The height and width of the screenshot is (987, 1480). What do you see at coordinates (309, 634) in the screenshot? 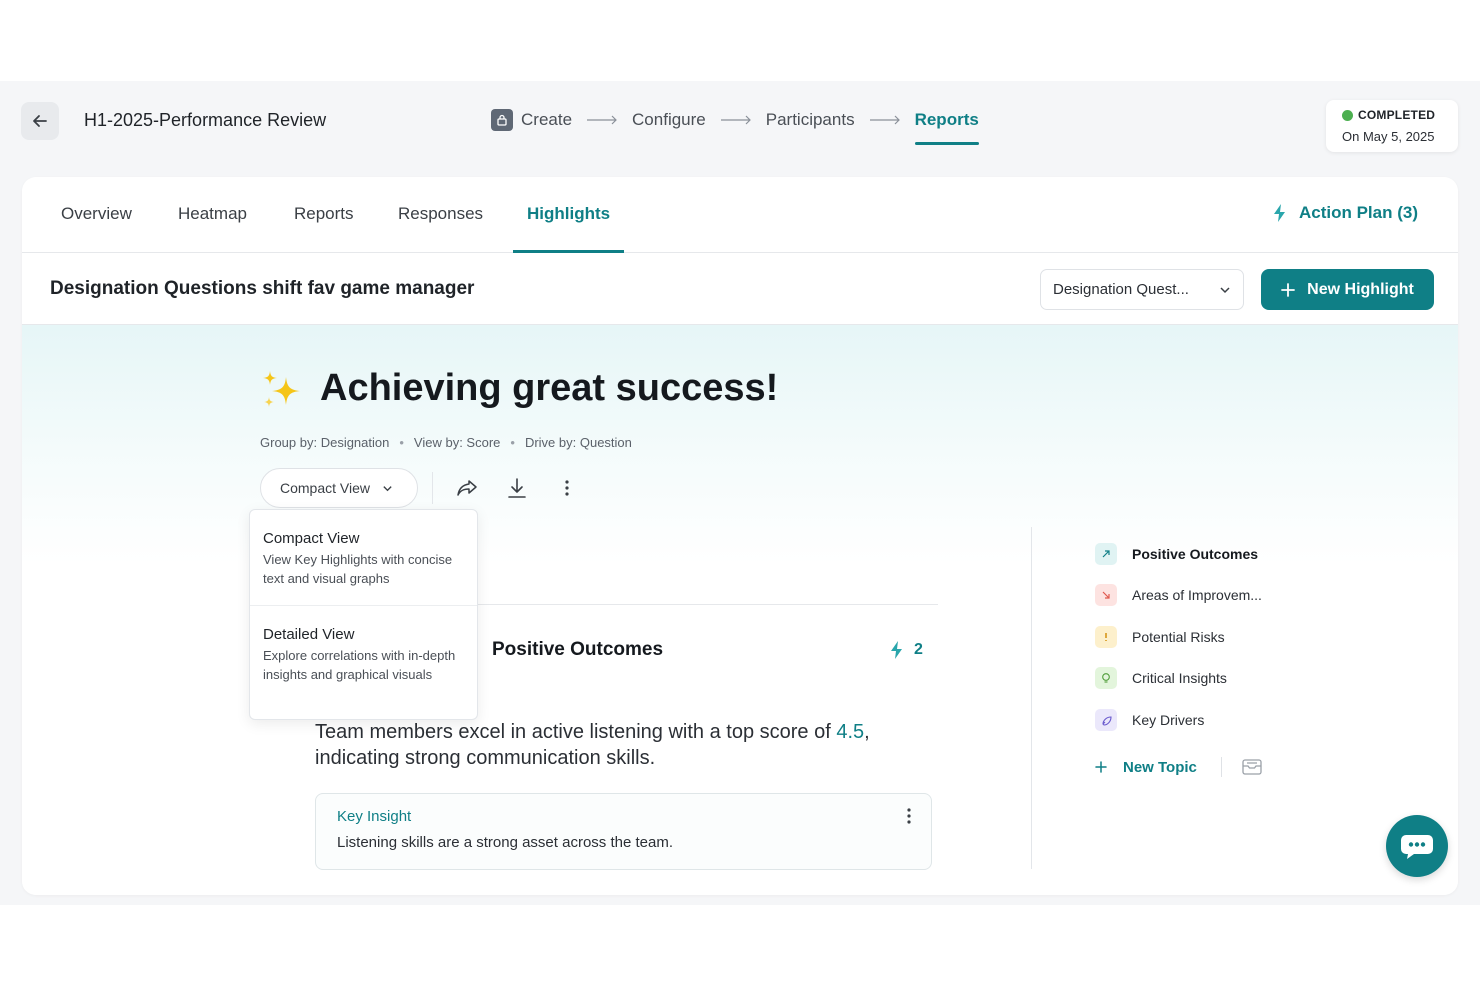
I see `option-title: Detailed View` at bounding box center [309, 634].